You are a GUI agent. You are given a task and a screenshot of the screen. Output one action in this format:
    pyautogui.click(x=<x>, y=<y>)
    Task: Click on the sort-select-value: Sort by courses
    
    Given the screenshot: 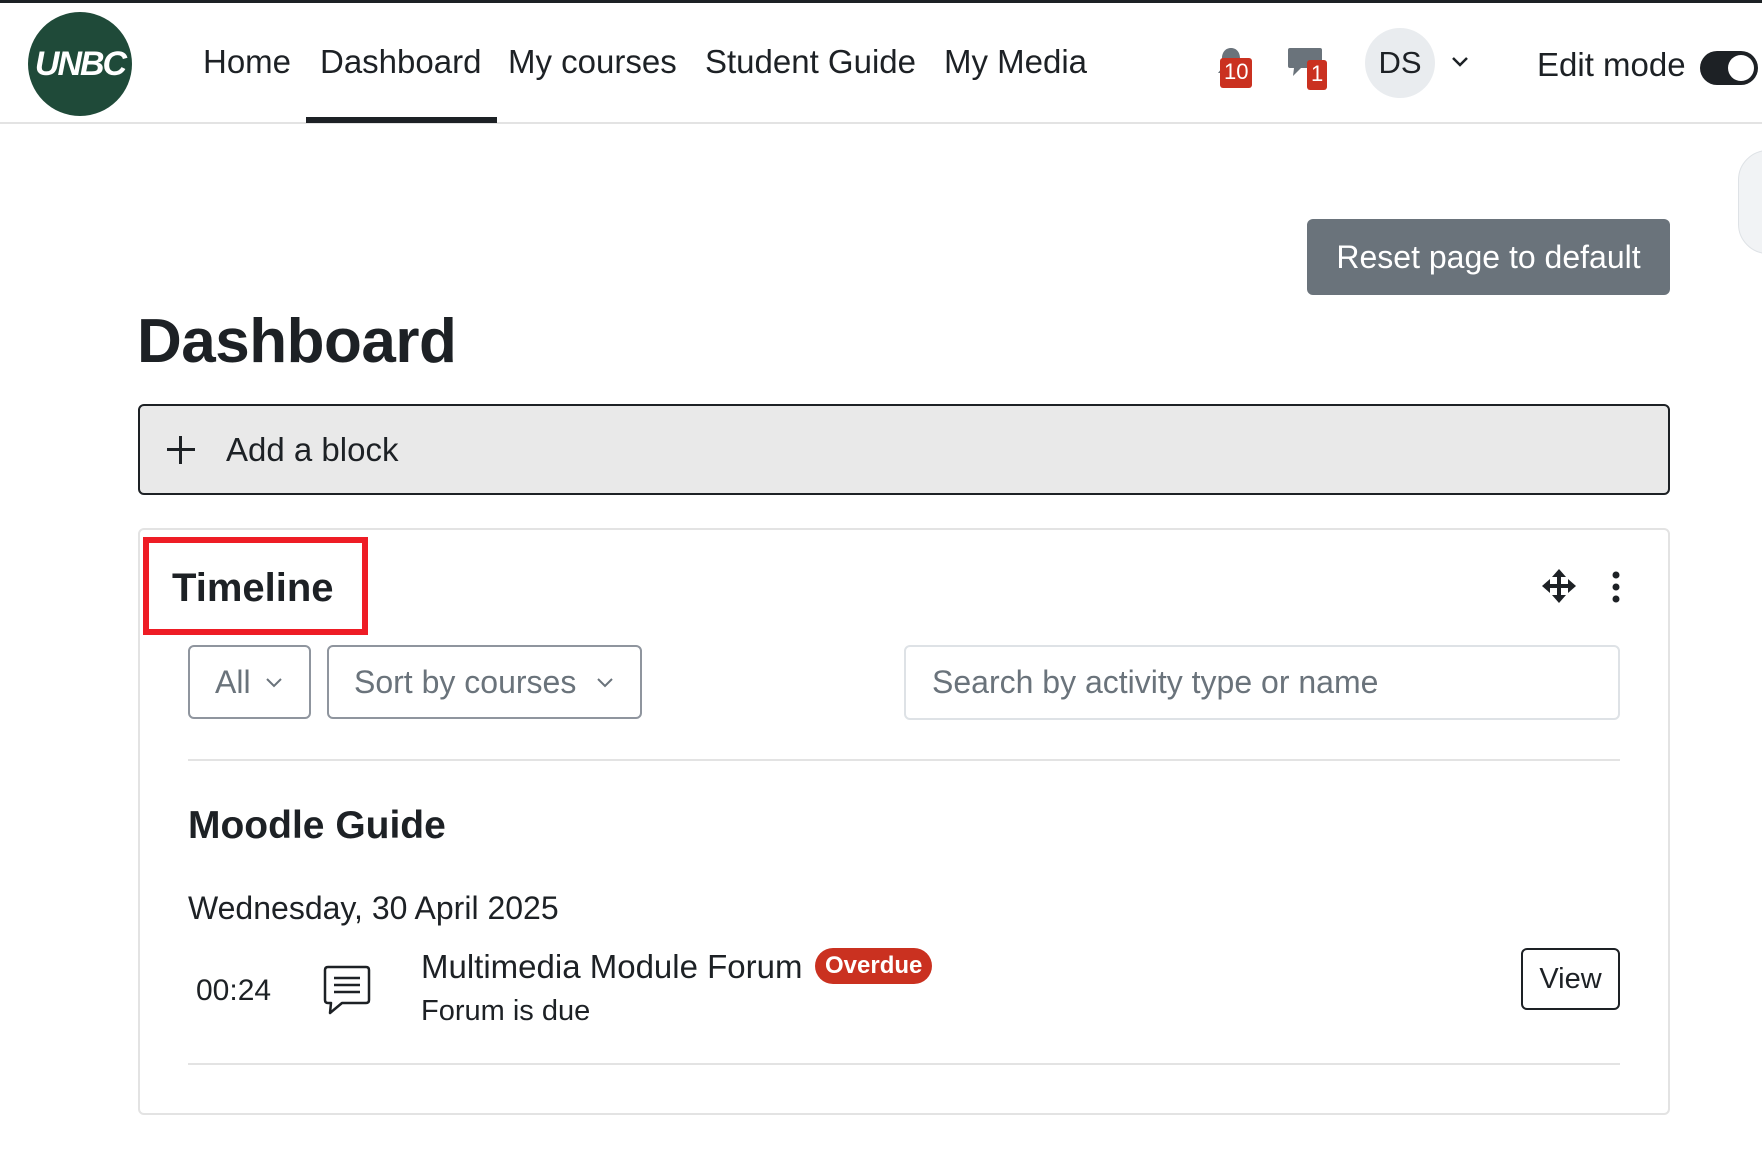 What is the action you would take?
    pyautogui.click(x=465, y=681)
    